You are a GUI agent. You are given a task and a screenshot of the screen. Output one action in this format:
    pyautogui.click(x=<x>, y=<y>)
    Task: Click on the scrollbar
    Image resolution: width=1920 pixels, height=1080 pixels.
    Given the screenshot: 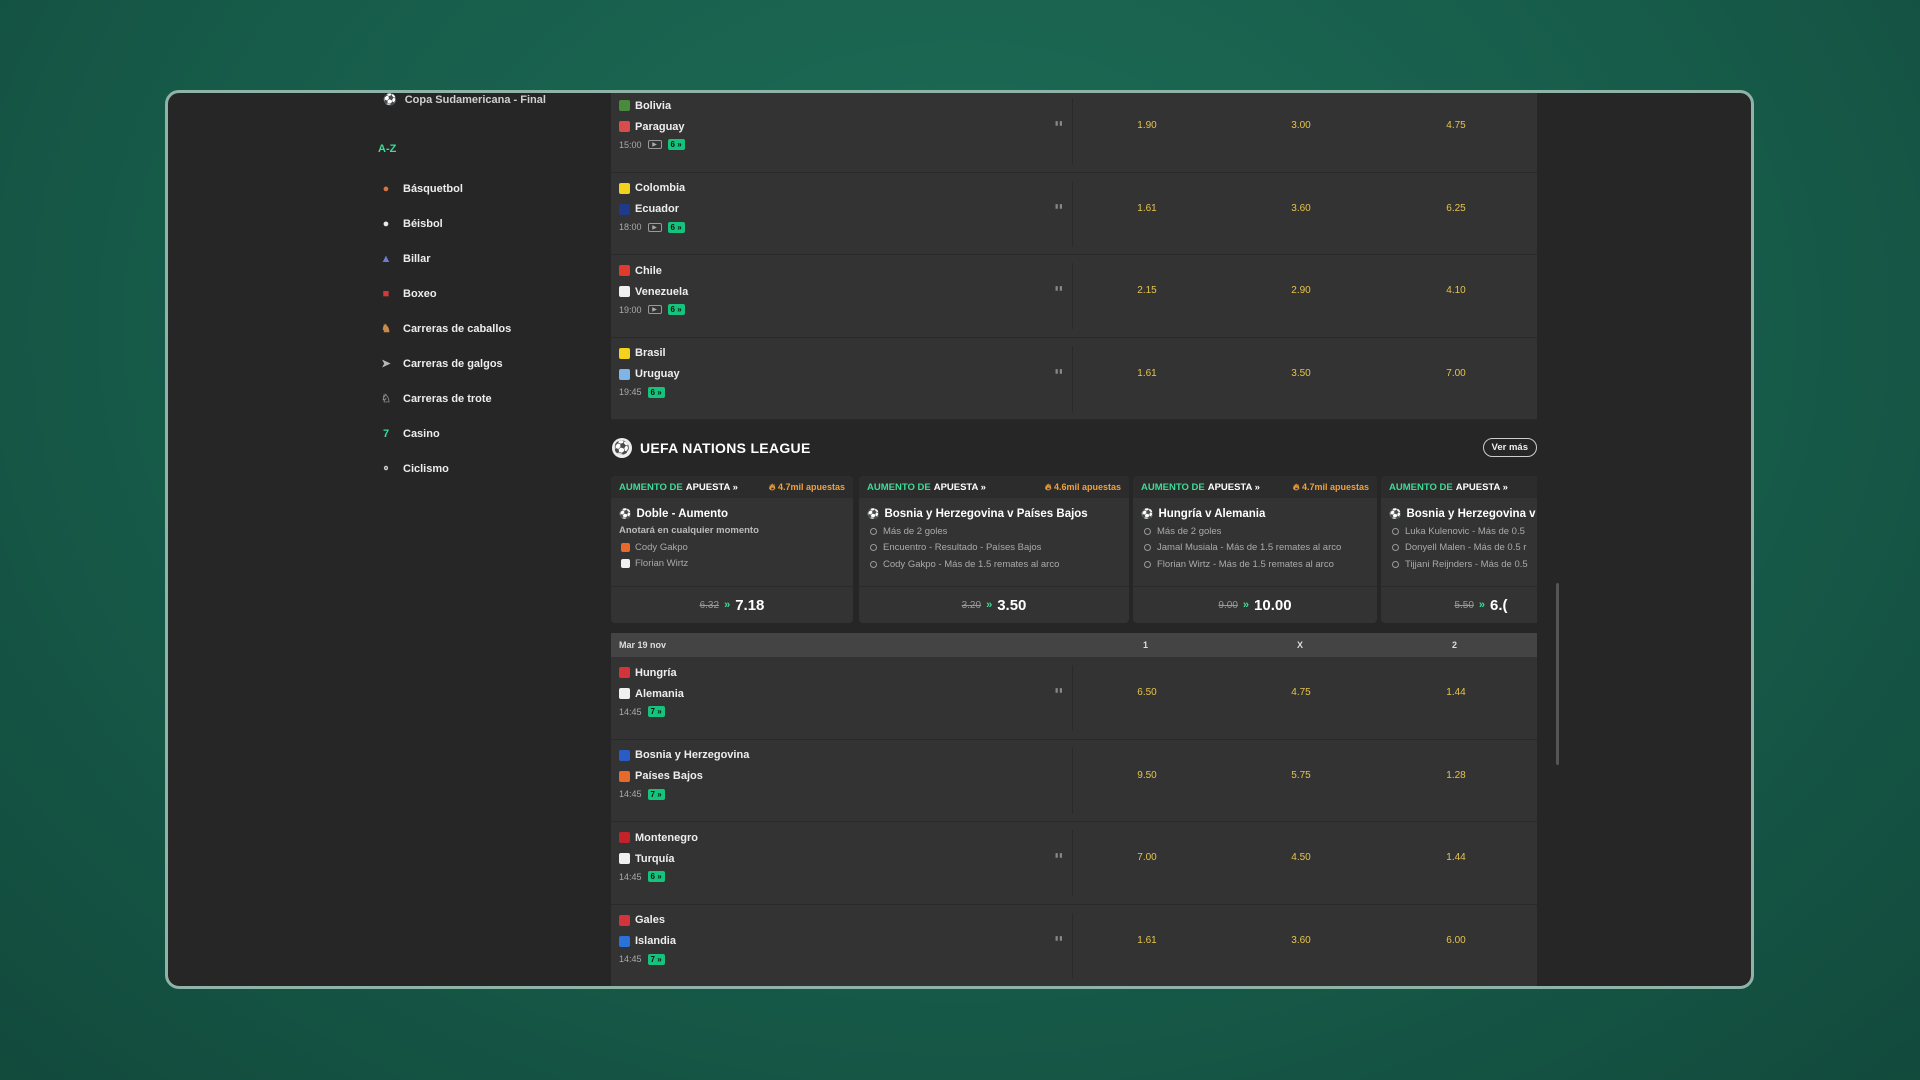 What is the action you would take?
    pyautogui.click(x=1557, y=674)
    